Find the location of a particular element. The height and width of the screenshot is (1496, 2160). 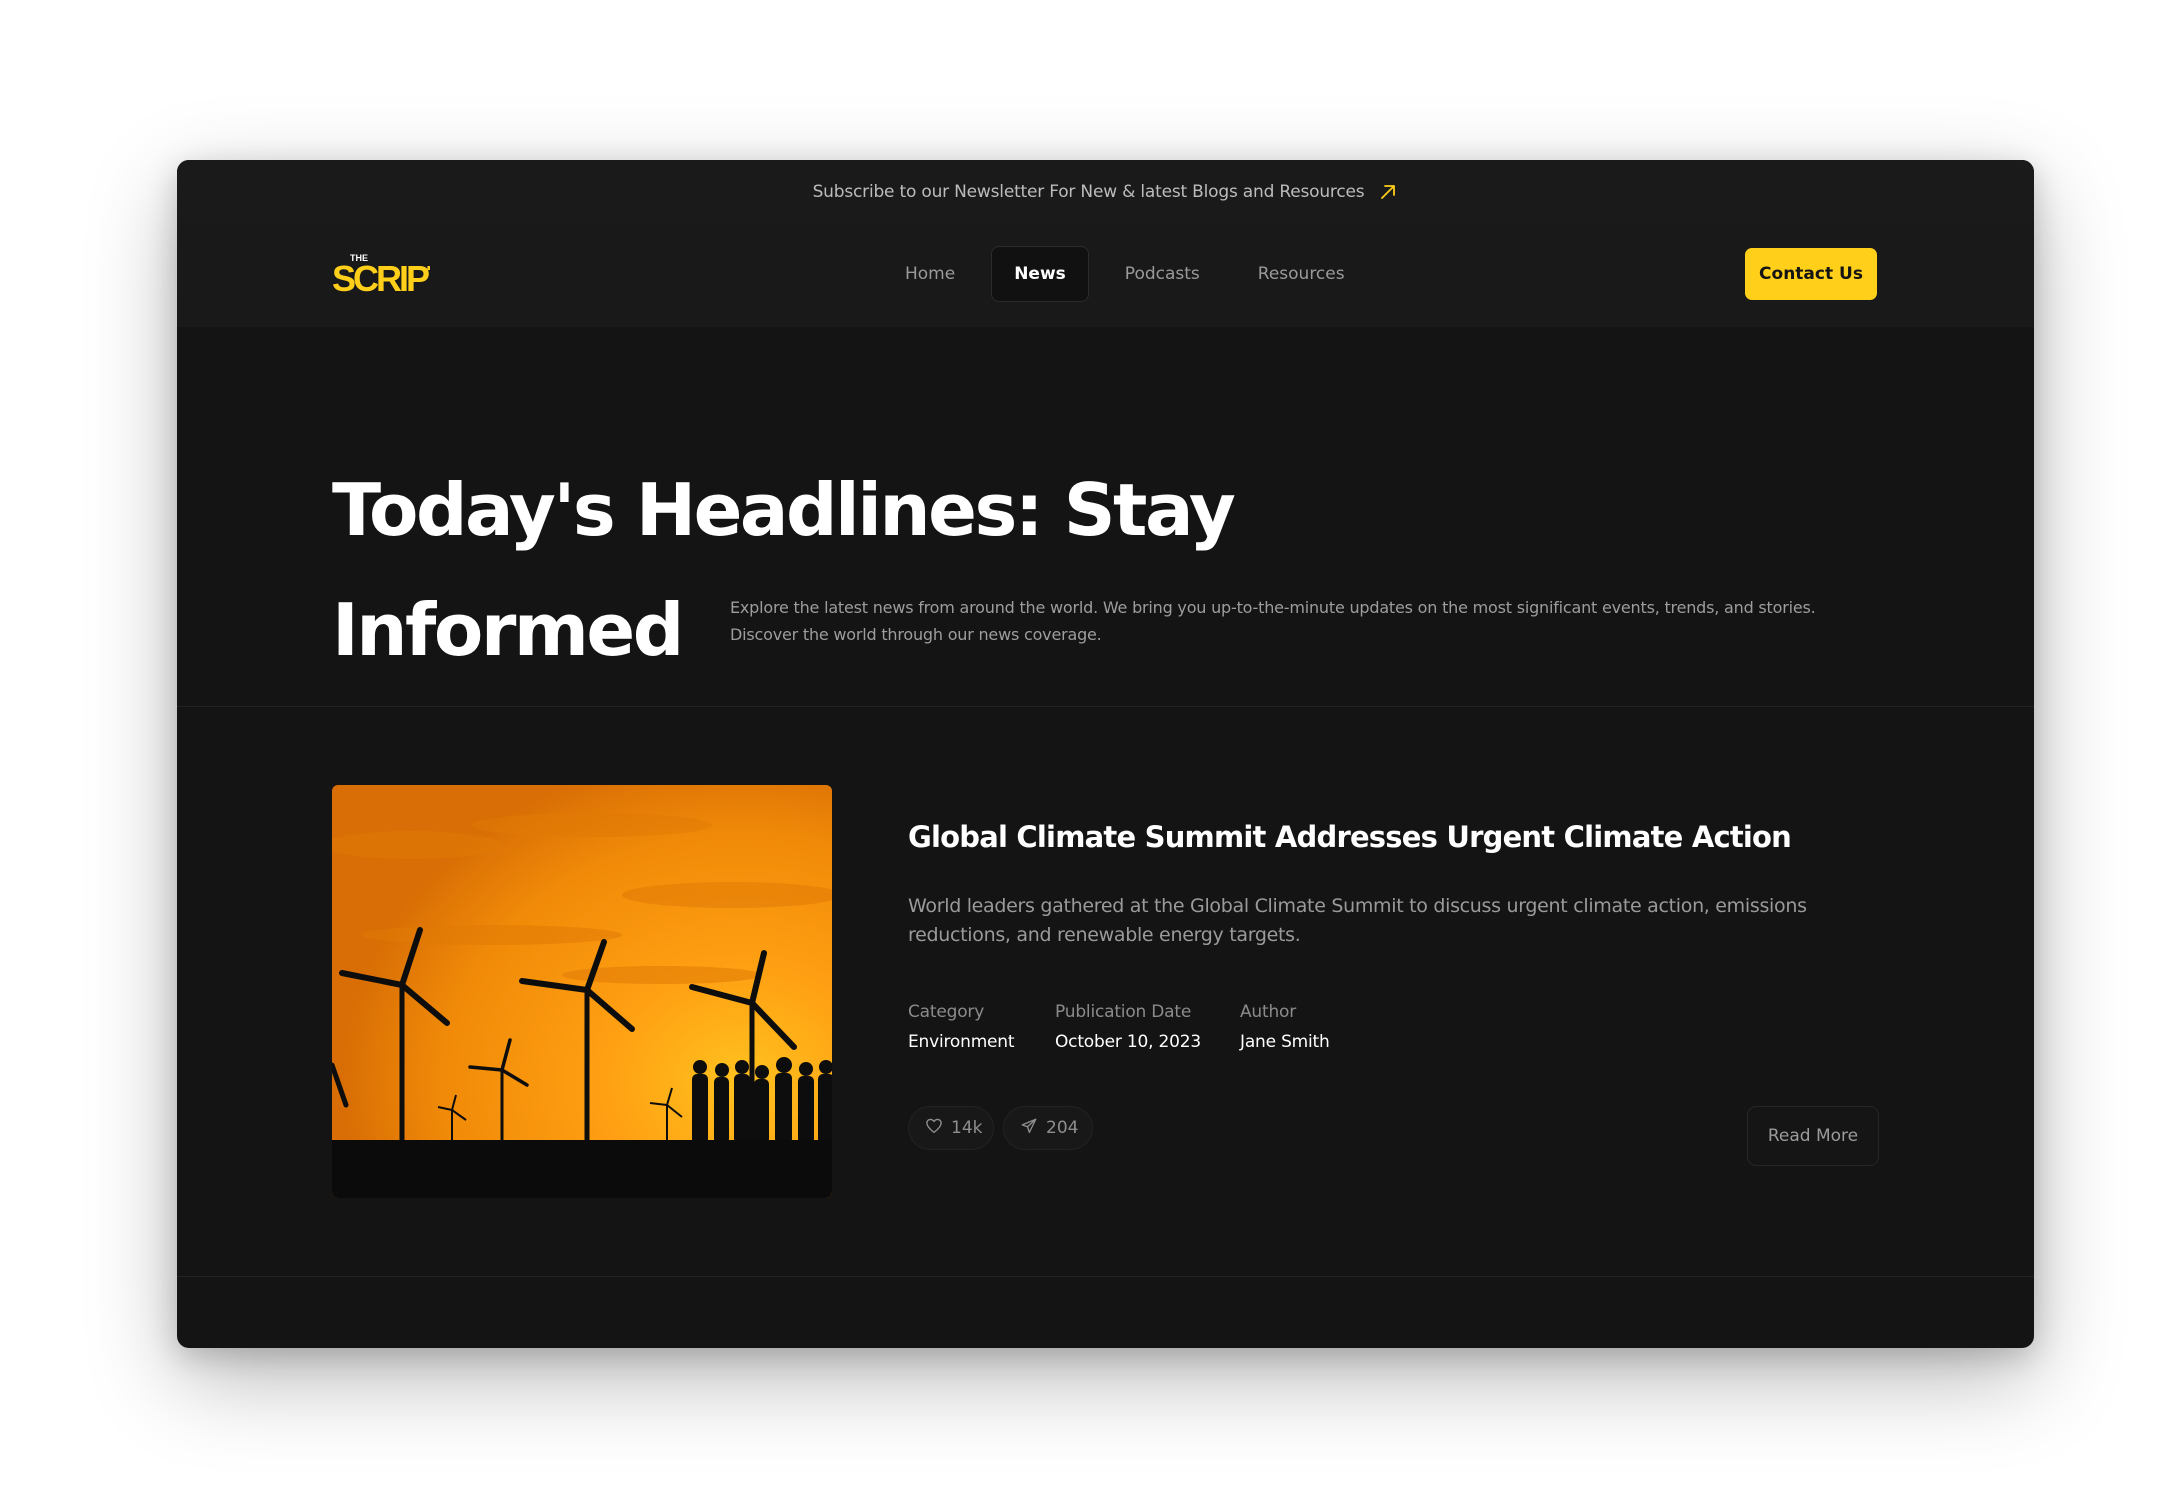

heart-icon is located at coordinates (934, 1128).